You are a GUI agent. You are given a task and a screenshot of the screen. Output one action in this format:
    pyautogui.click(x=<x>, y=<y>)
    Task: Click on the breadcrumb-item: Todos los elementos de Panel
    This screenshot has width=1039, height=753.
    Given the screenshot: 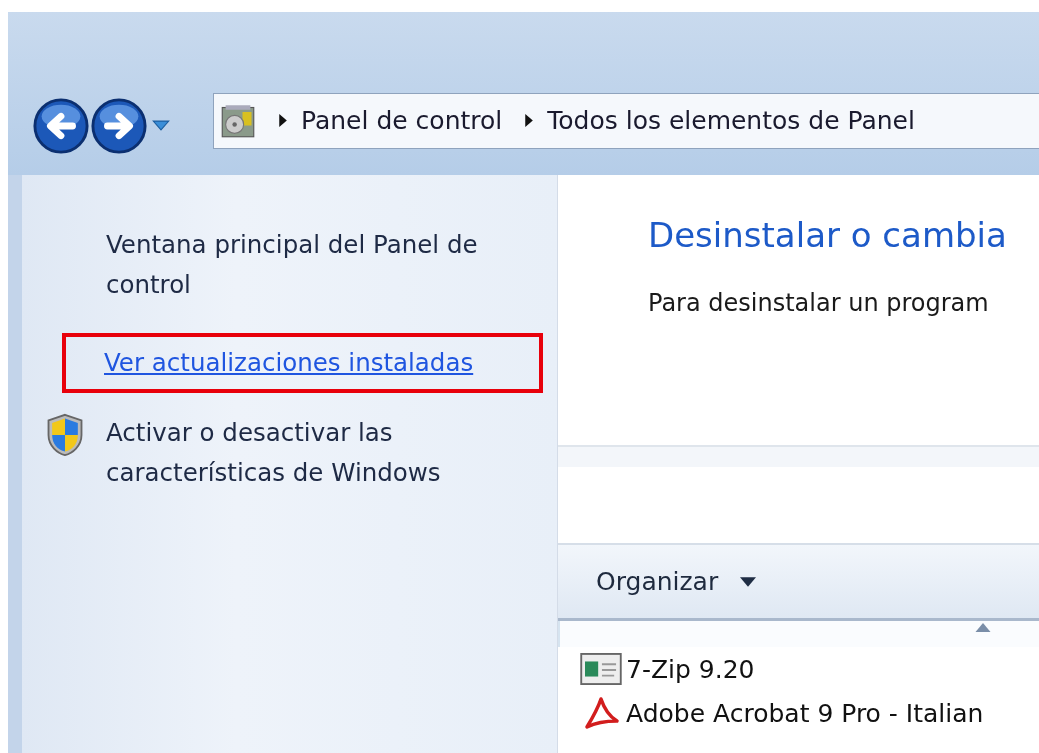 What is the action you would take?
    pyautogui.click(x=731, y=120)
    